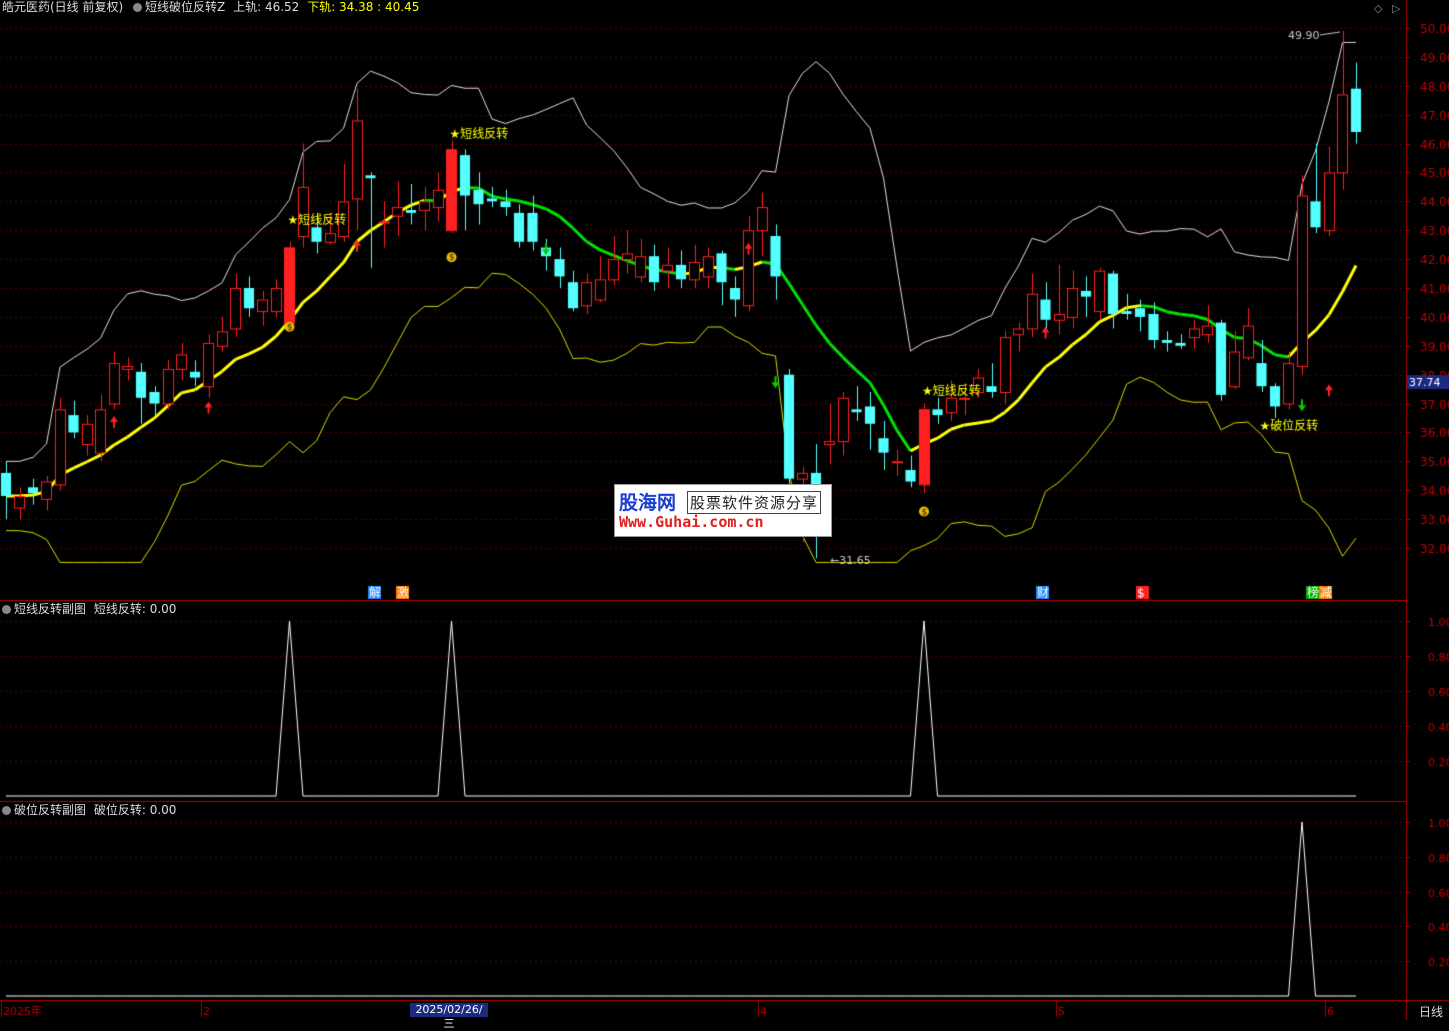  What do you see at coordinates (1396, 8) in the screenshot?
I see `expand-icon: ▷` at bounding box center [1396, 8].